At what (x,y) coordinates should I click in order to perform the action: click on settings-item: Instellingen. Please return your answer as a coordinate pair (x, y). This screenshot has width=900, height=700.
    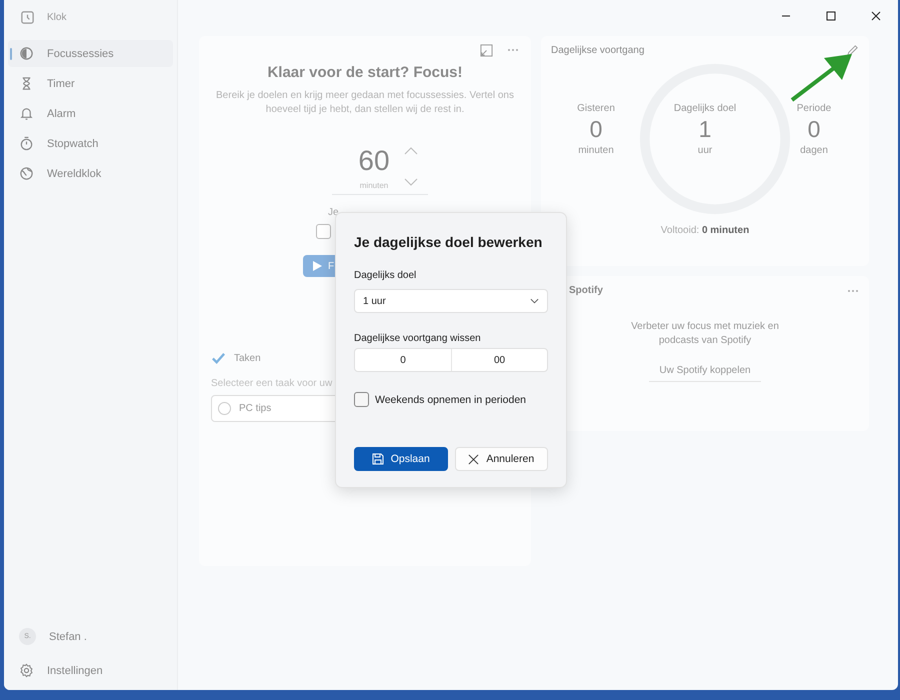
    Looking at the image, I should click on (90, 670).